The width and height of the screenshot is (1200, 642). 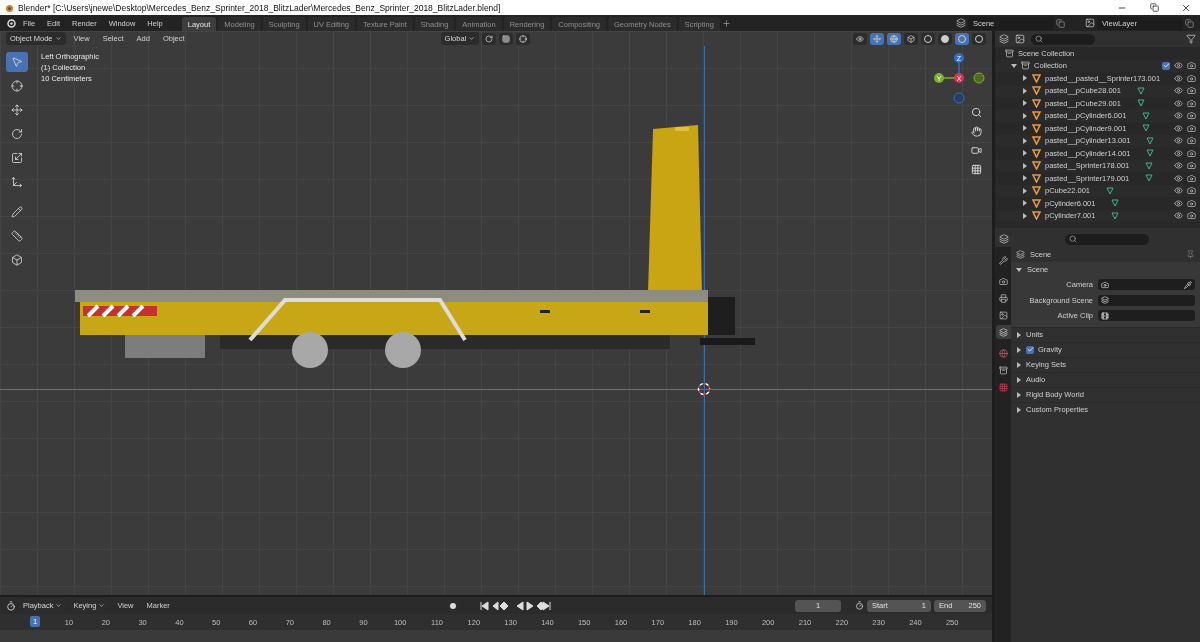 I want to click on checker-icon, so click(x=1003, y=387).